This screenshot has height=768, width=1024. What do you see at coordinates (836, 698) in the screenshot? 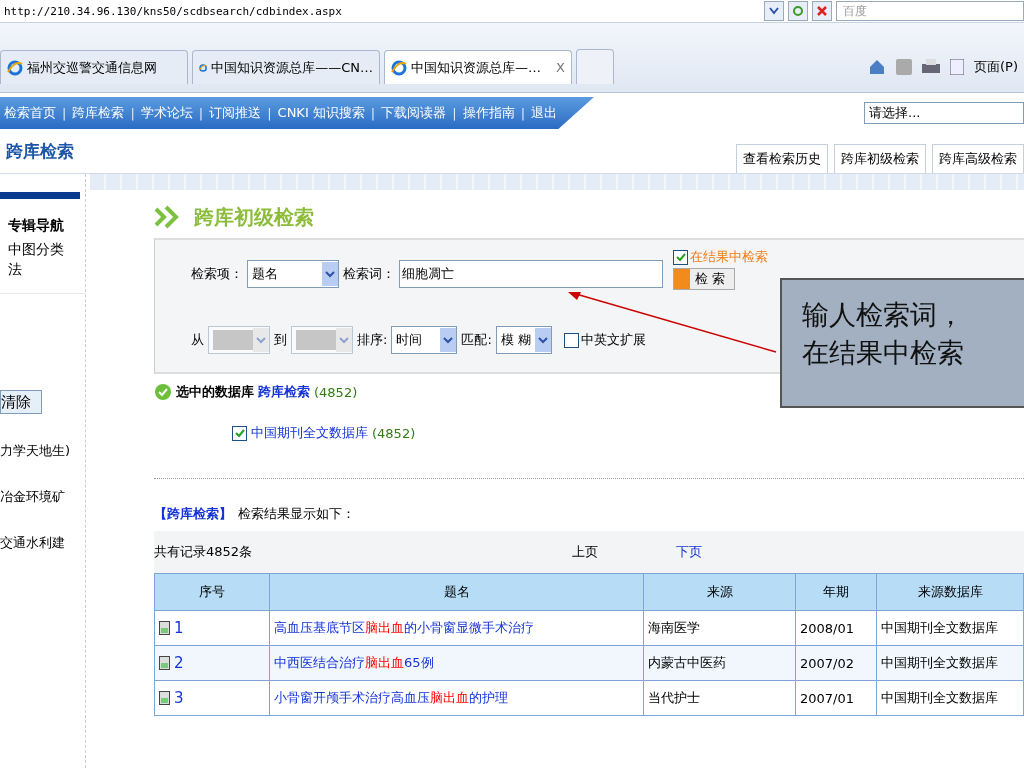
I see `table-cell: 2007/01` at bounding box center [836, 698].